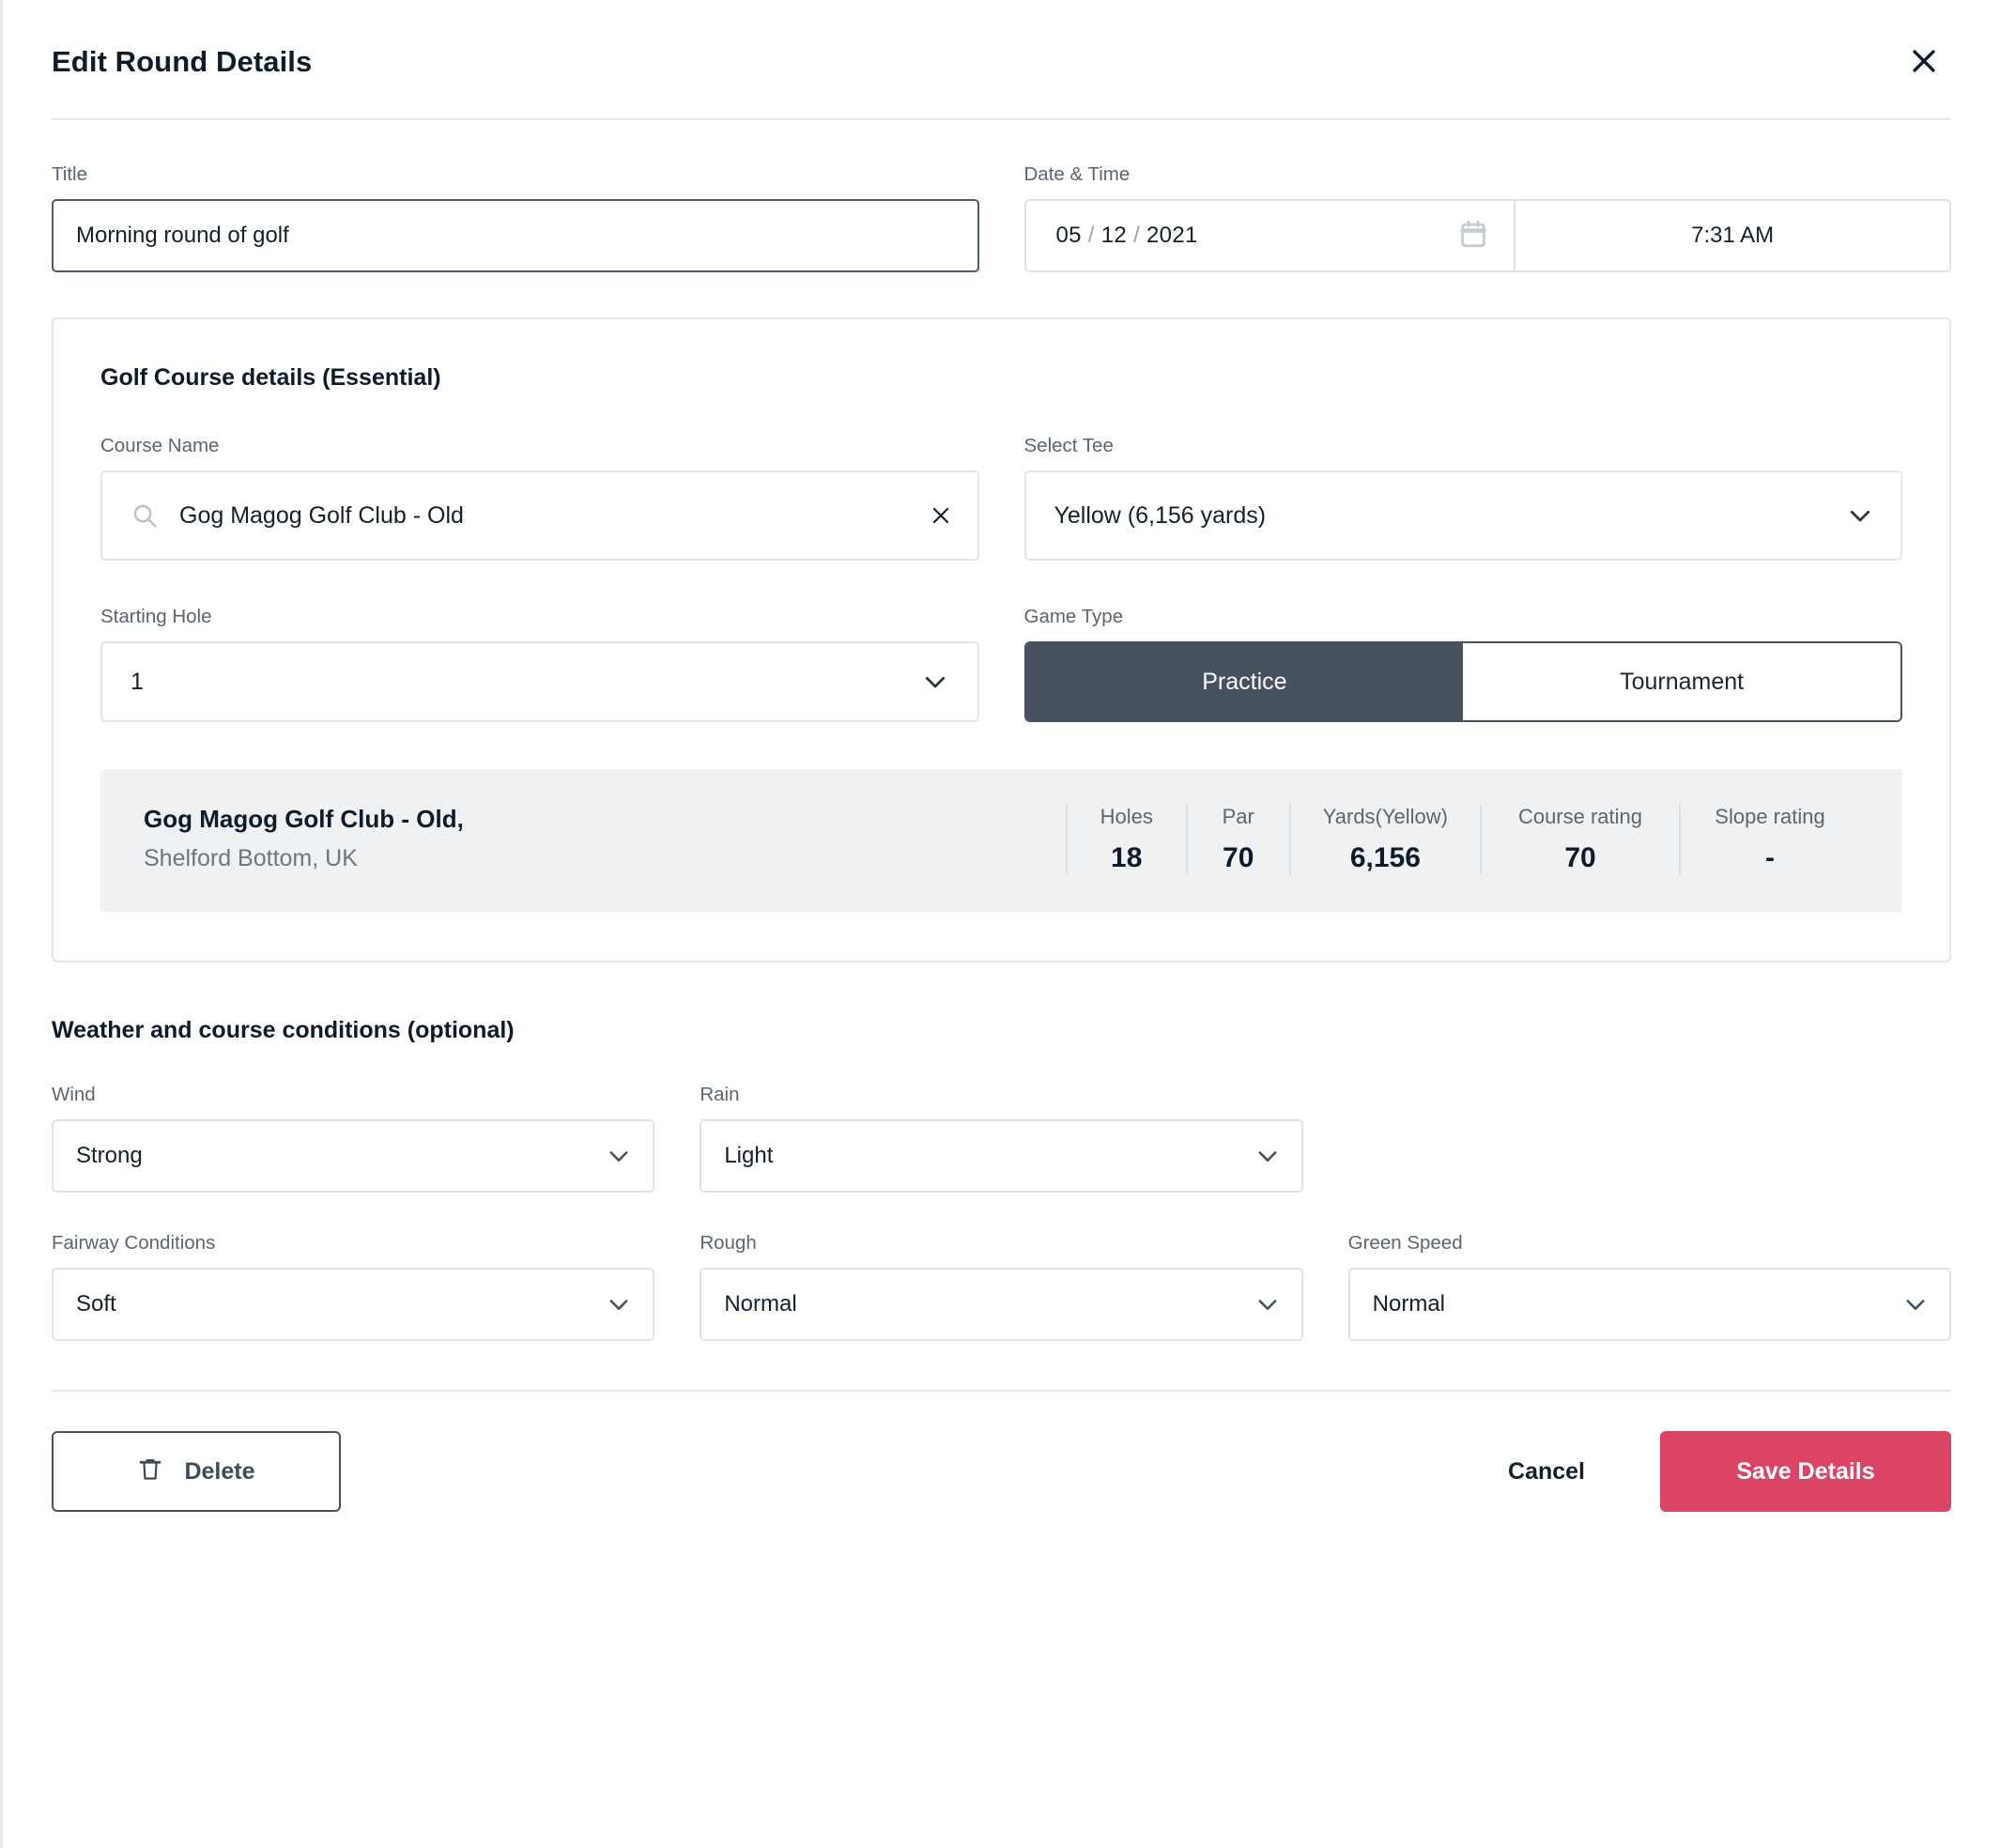 Image resolution: width=2000 pixels, height=1848 pixels. I want to click on starting-hole-dropdown: 1, so click(539, 681).